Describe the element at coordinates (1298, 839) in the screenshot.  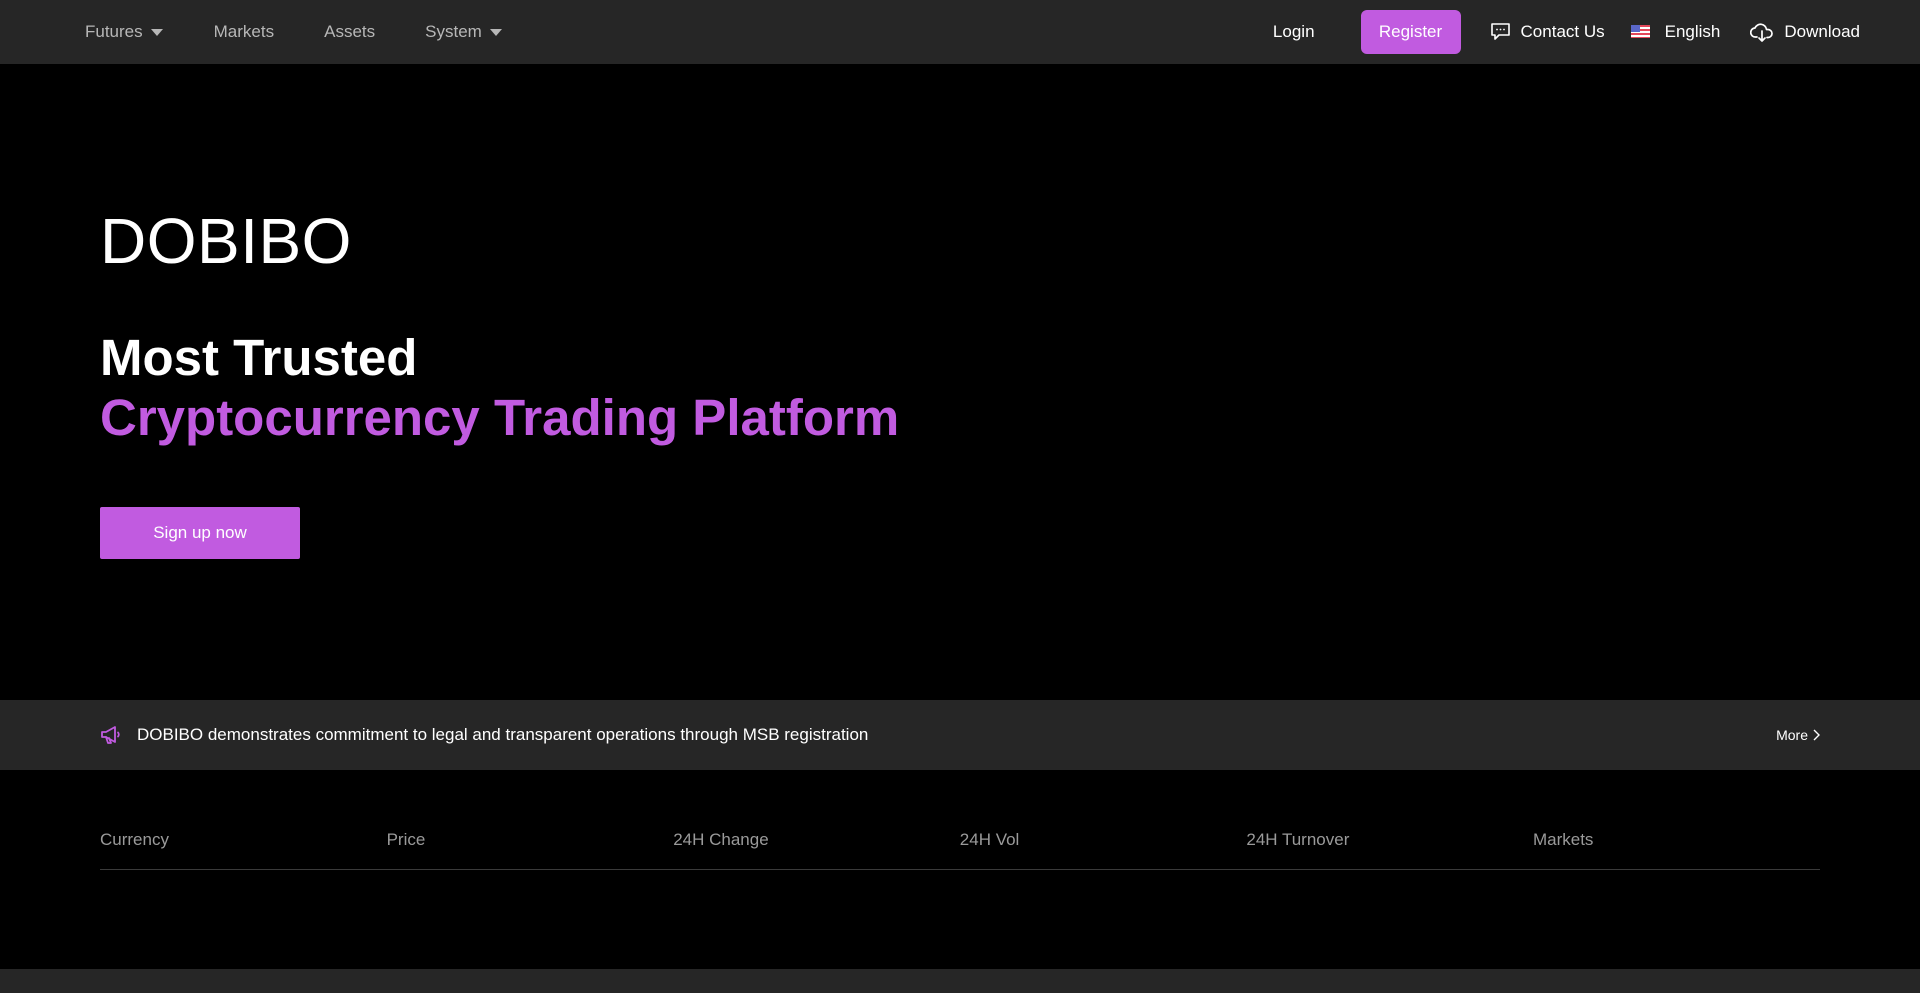
I see `column-header-24h-turnover: 24H Turnover` at that location.